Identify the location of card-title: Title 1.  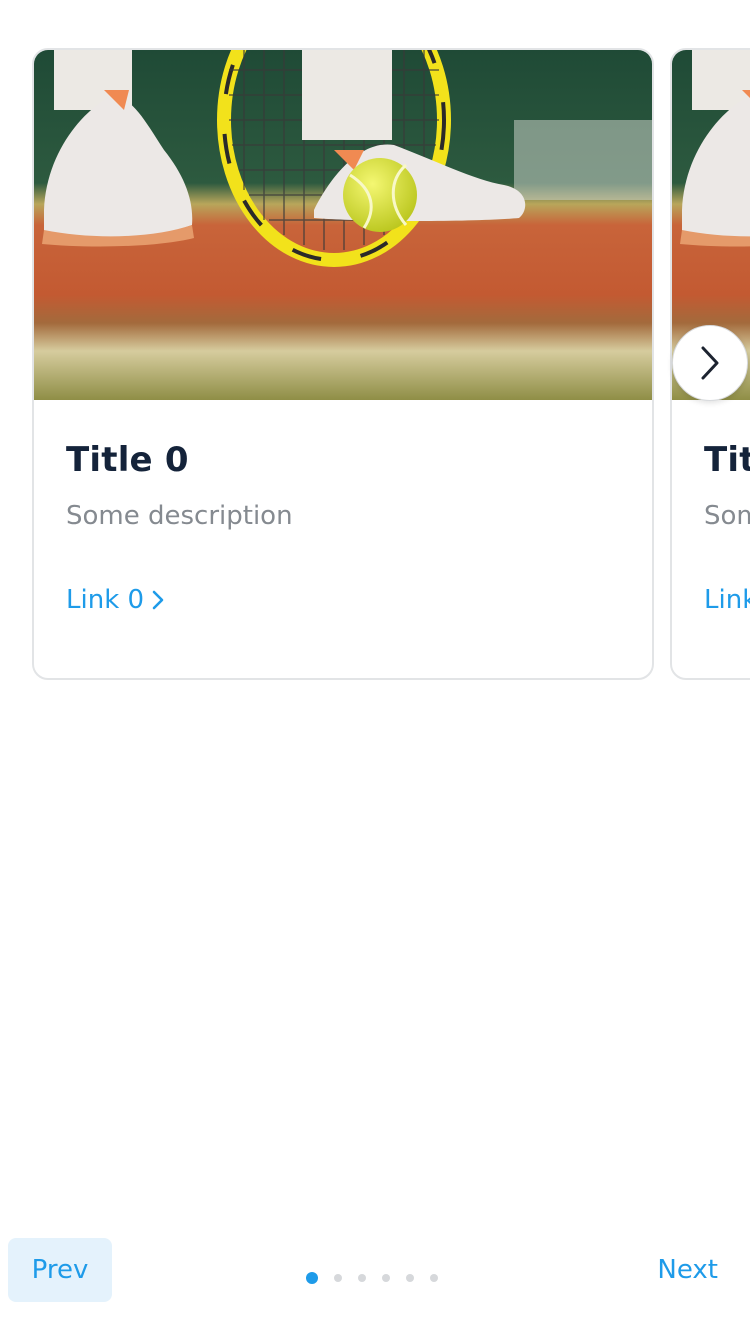
(727, 460).